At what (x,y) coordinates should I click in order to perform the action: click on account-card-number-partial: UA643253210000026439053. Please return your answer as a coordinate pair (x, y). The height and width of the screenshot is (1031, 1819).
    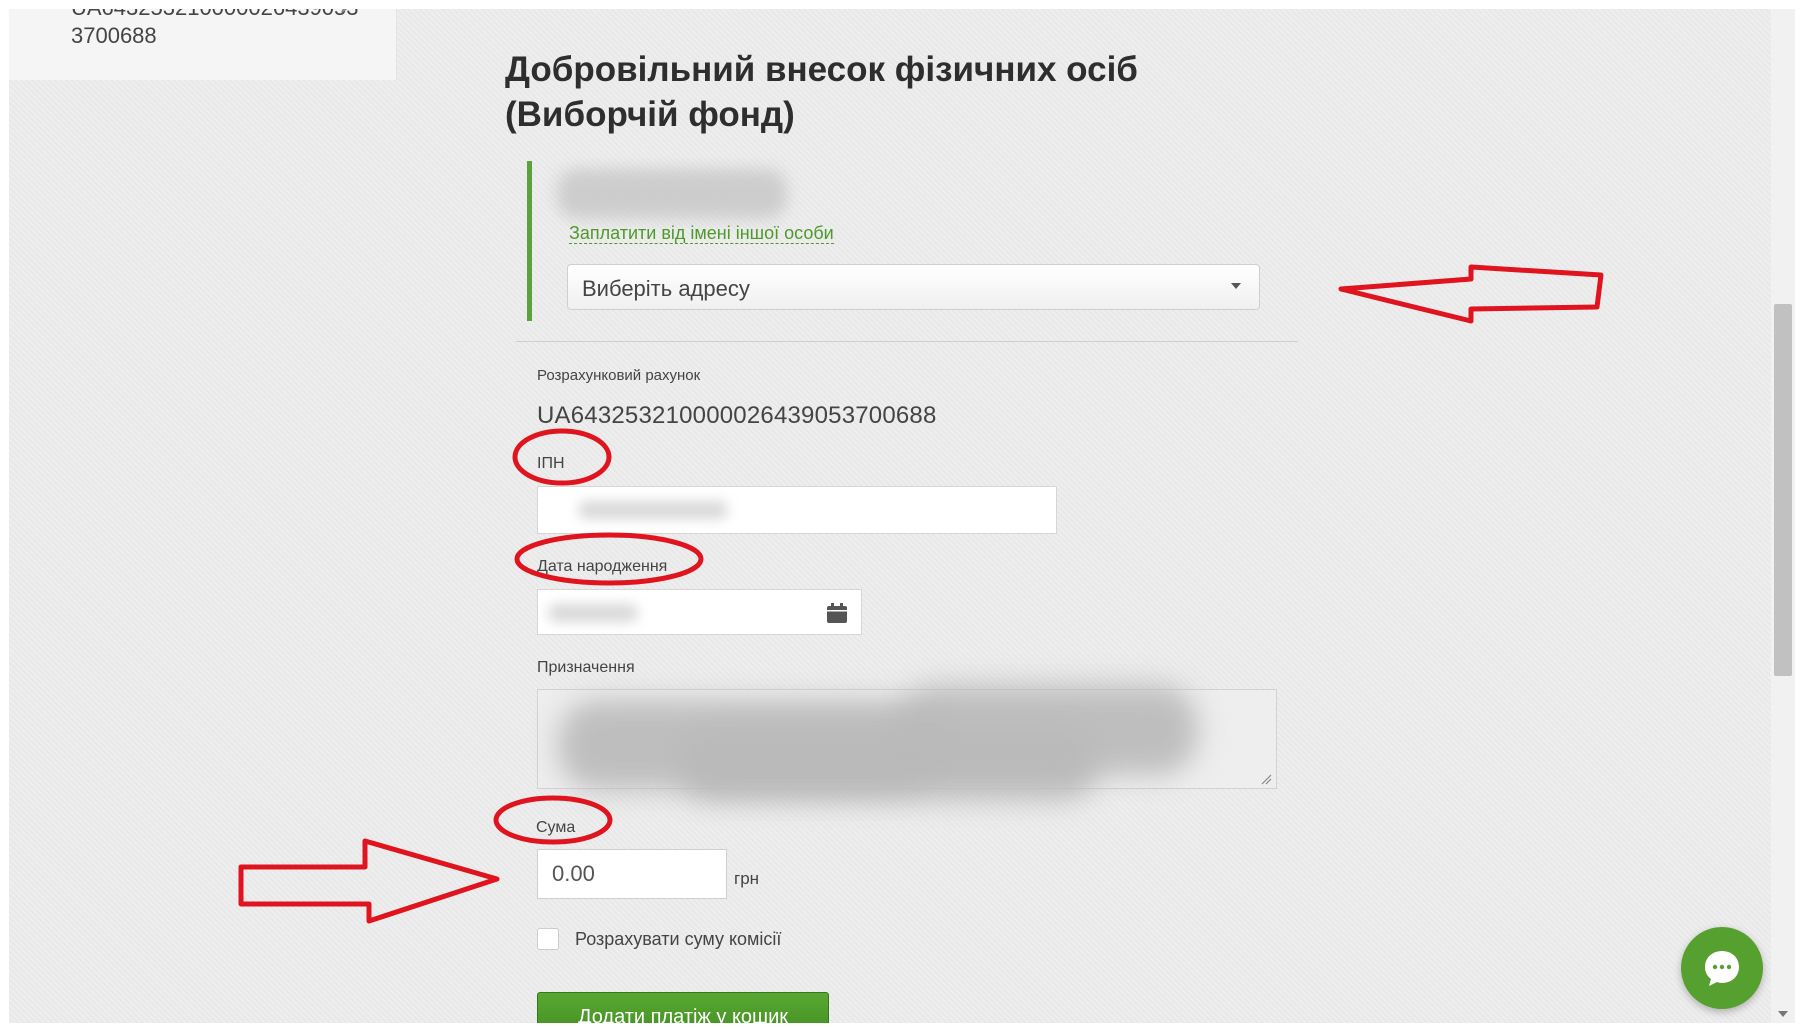
    Looking at the image, I should click on (215, 15).